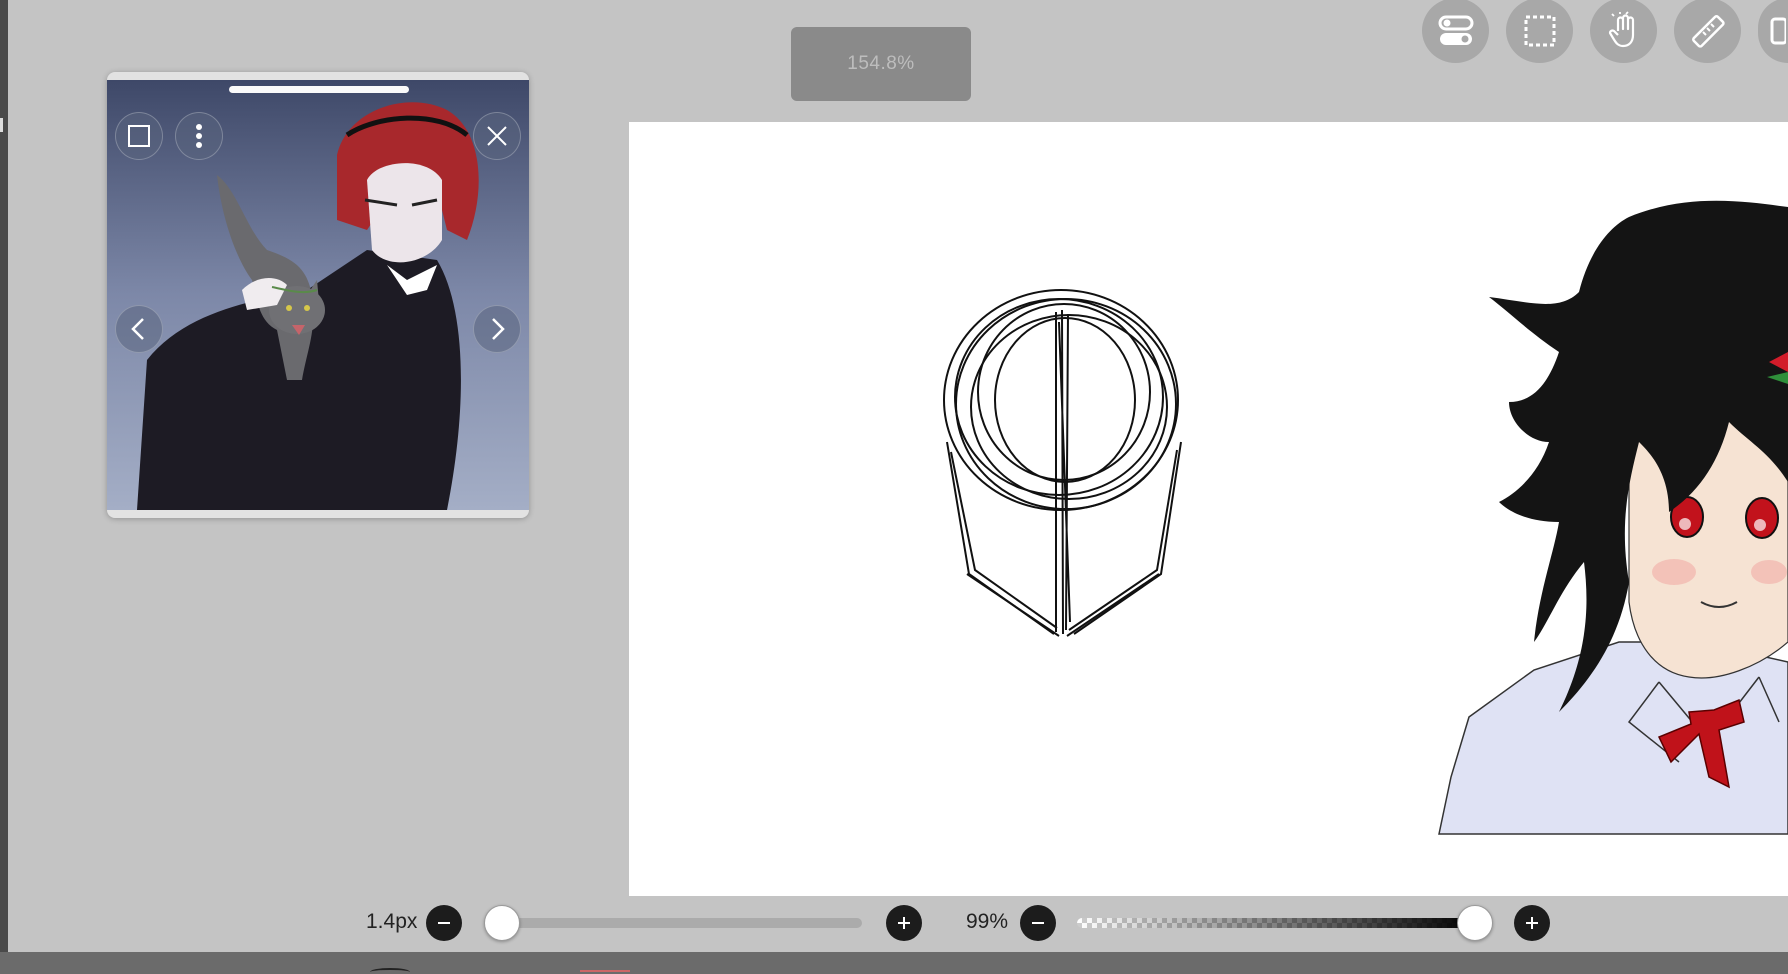 Image resolution: width=1788 pixels, height=974 pixels. I want to click on chevron-right-icon, so click(498, 329).